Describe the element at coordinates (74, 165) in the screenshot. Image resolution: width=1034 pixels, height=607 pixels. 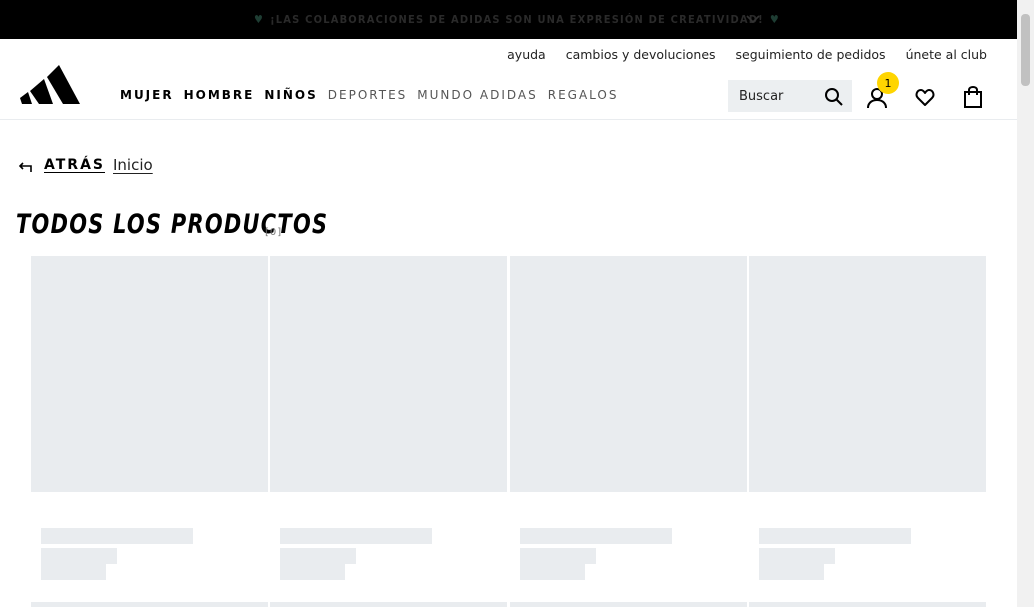
I see `back-label: ATRÁS` at that location.